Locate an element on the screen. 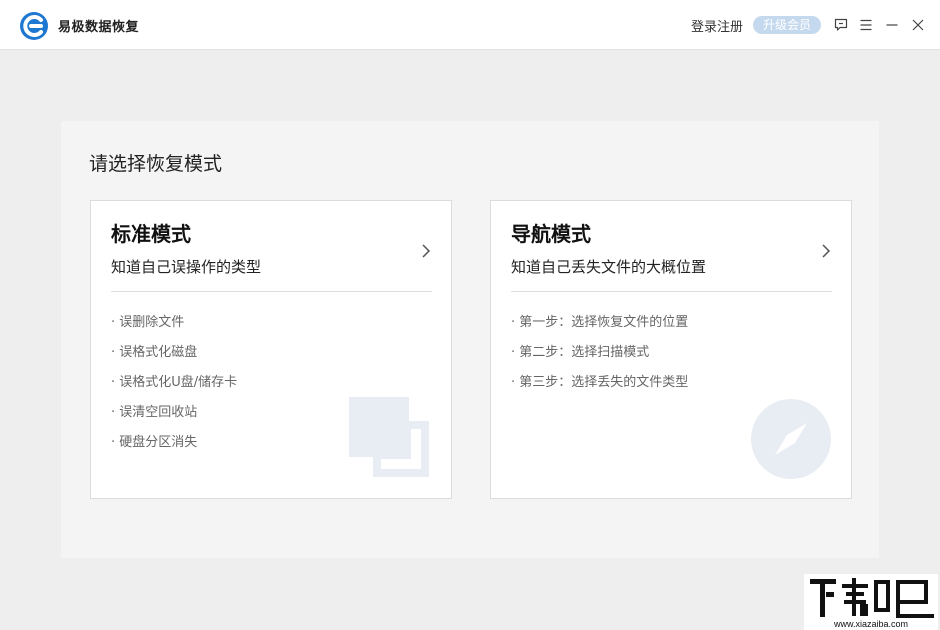 This screenshot has height=630, width=940. feedback-button is located at coordinates (841, 25).